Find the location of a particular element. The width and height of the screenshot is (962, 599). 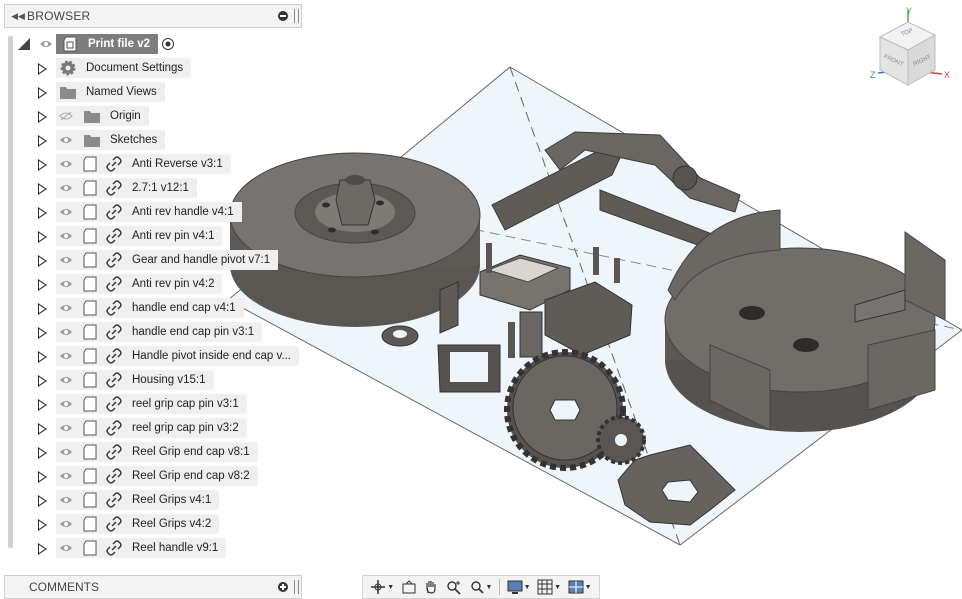

tree-item-body: Gear and handle pivot v7:1 is located at coordinates (167, 260).